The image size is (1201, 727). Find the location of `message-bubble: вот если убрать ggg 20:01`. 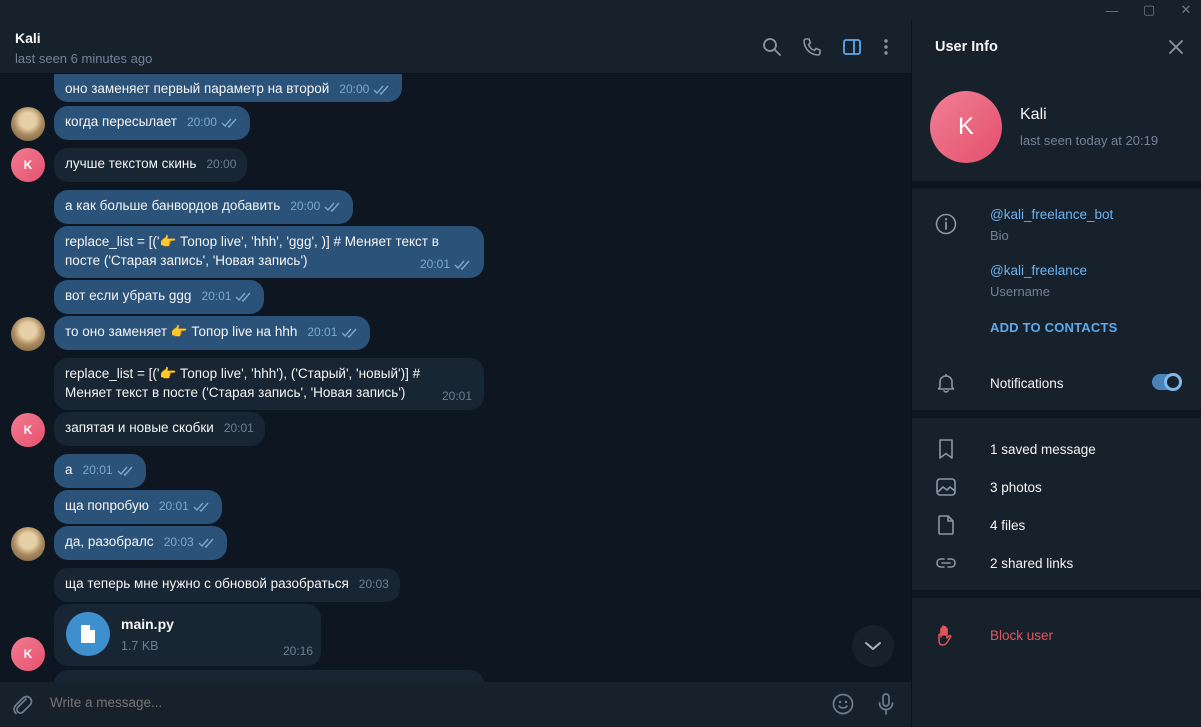

message-bubble: вот если убрать ggg 20:01 is located at coordinates (159, 297).